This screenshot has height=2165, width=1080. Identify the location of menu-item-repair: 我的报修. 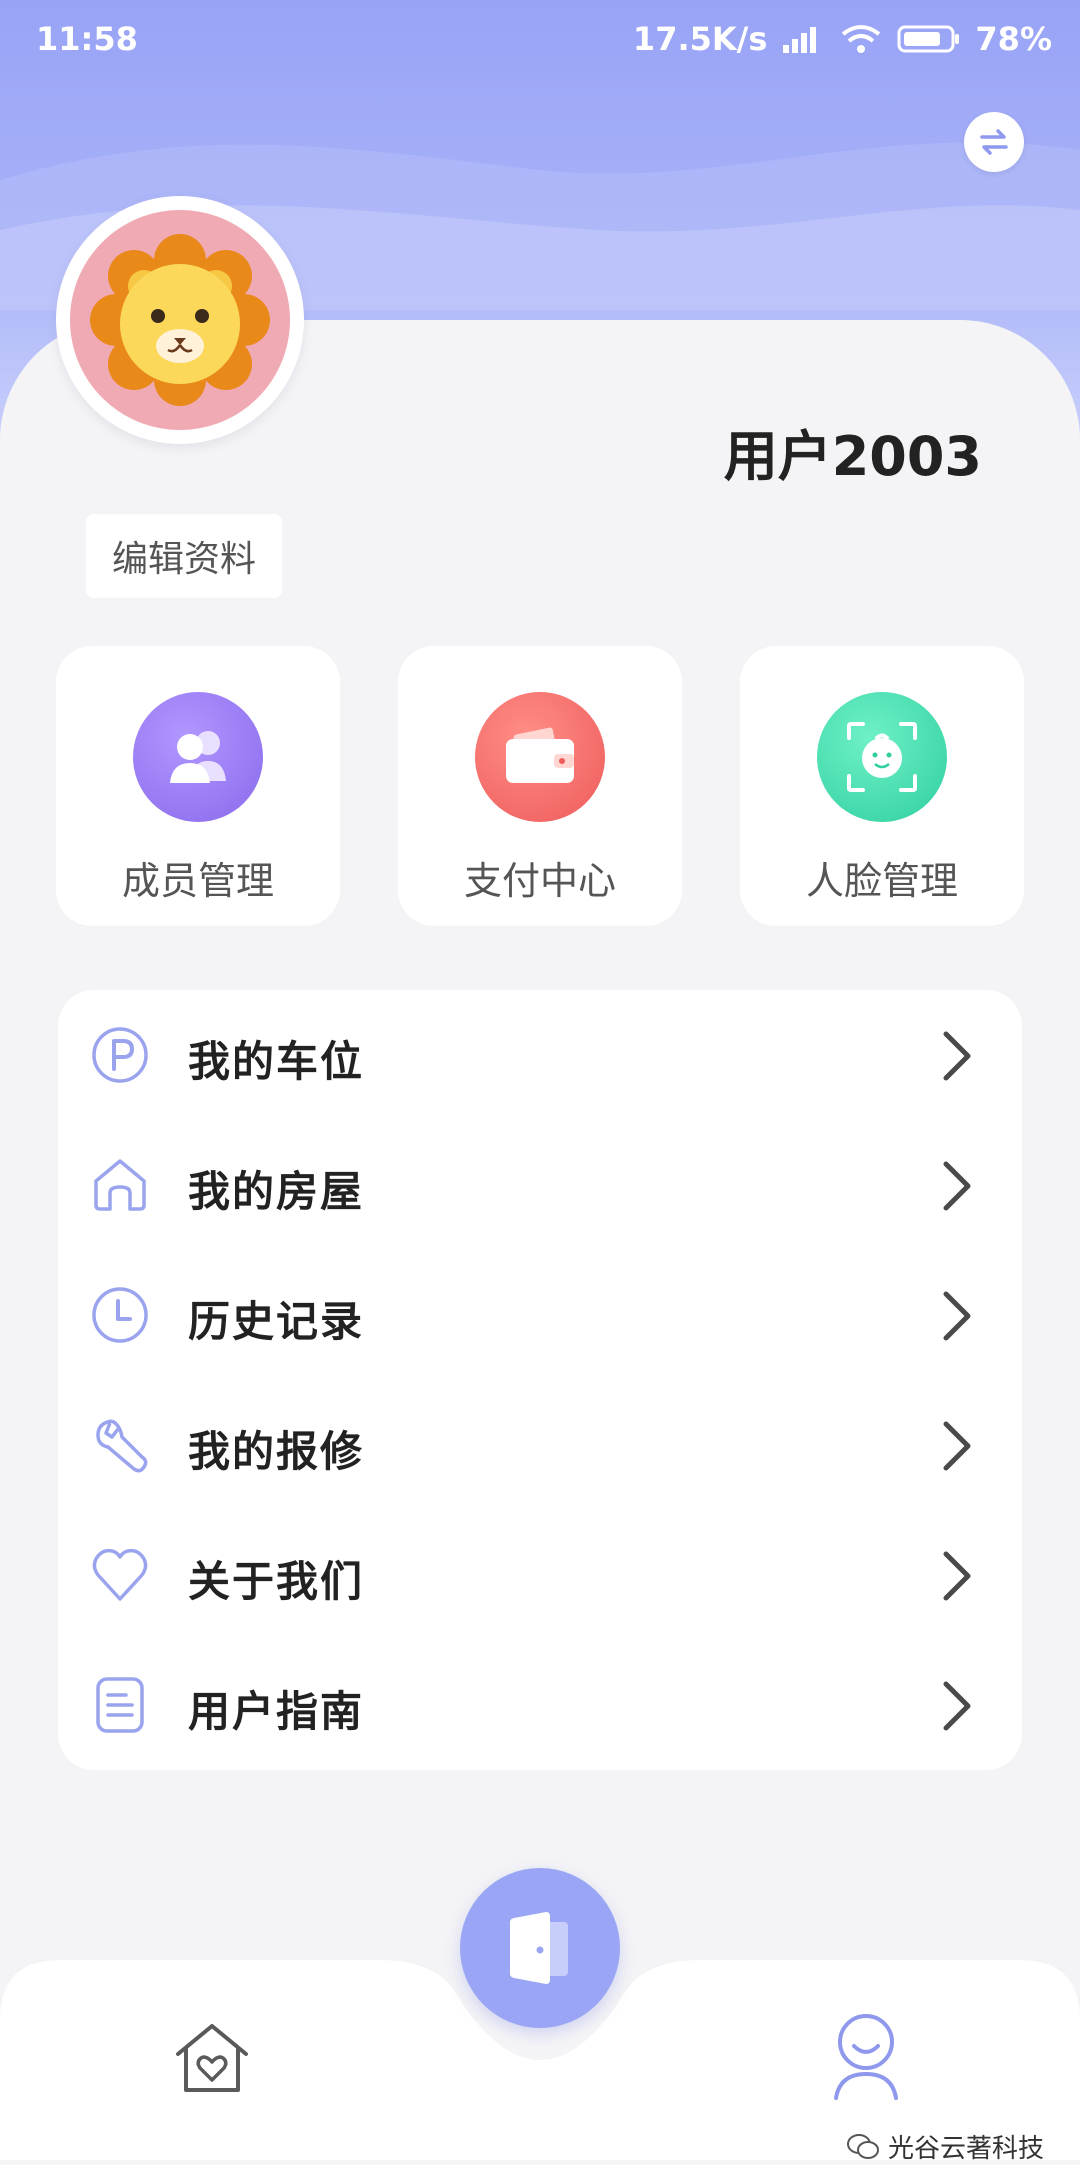
(540, 1445).